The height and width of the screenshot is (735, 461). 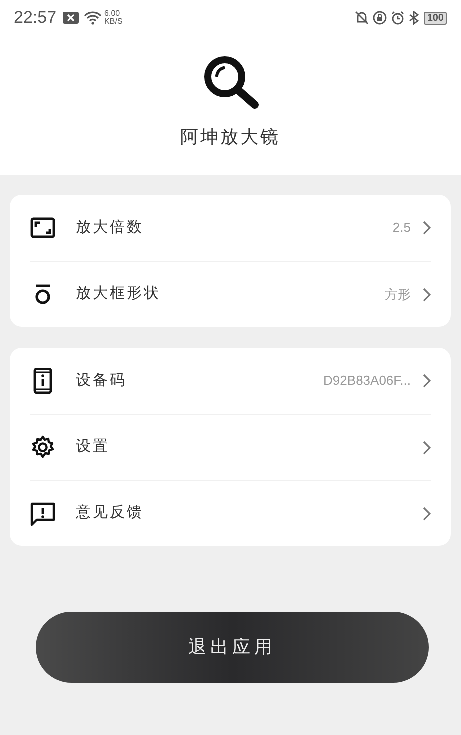 I want to click on notification-icon, so click(x=70, y=18).